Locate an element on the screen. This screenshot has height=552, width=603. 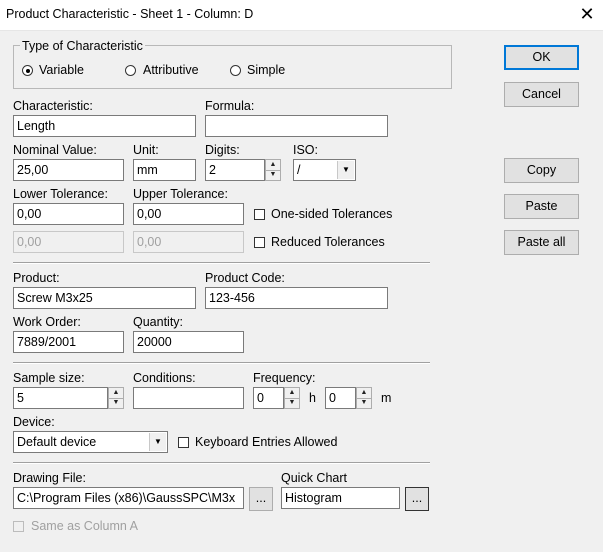
product-label: Product: is located at coordinates (36, 278).